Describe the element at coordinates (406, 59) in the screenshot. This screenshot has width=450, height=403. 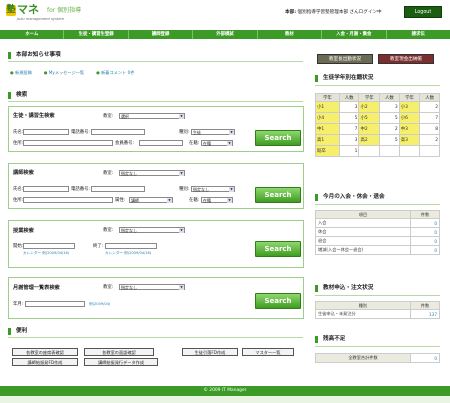
I see `cash-ledger-button: 教室現金出納帳` at that location.